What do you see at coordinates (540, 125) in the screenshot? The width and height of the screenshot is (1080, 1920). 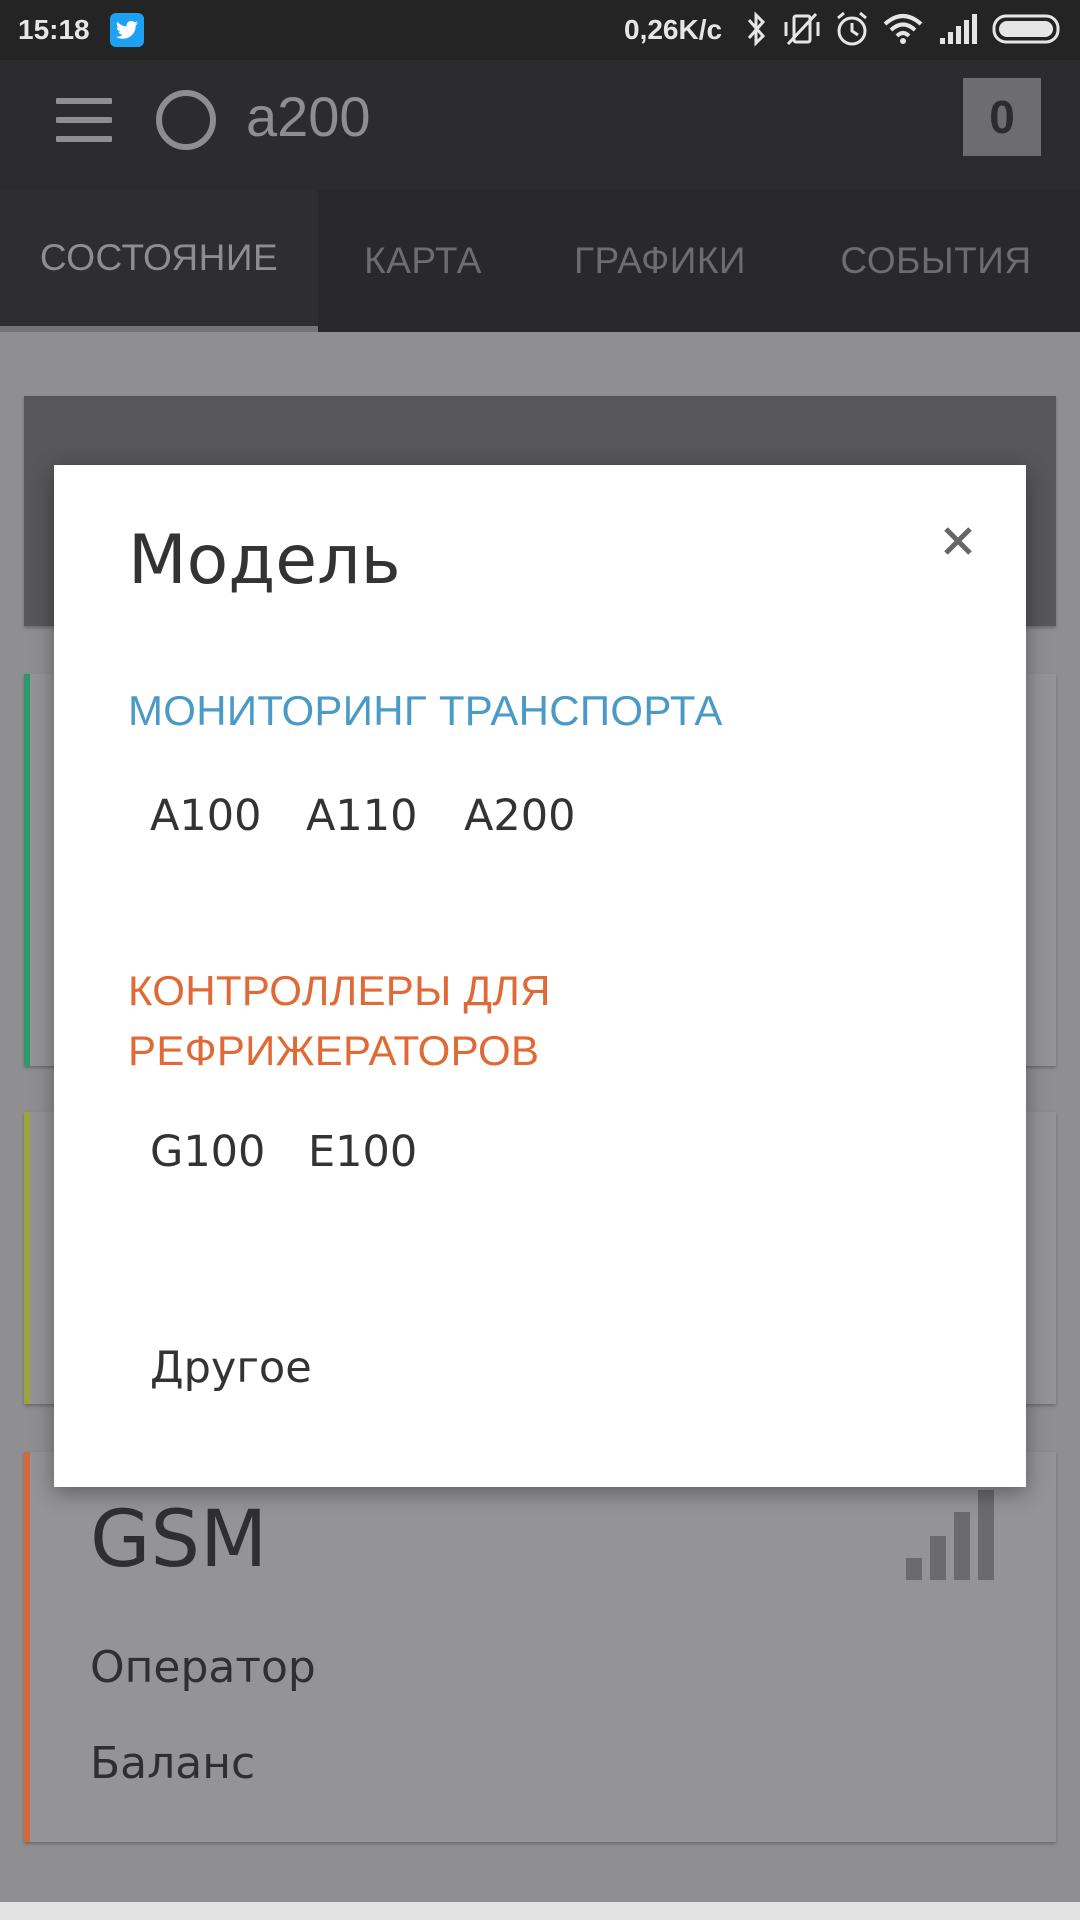 I see `app-bar: a200 0` at bounding box center [540, 125].